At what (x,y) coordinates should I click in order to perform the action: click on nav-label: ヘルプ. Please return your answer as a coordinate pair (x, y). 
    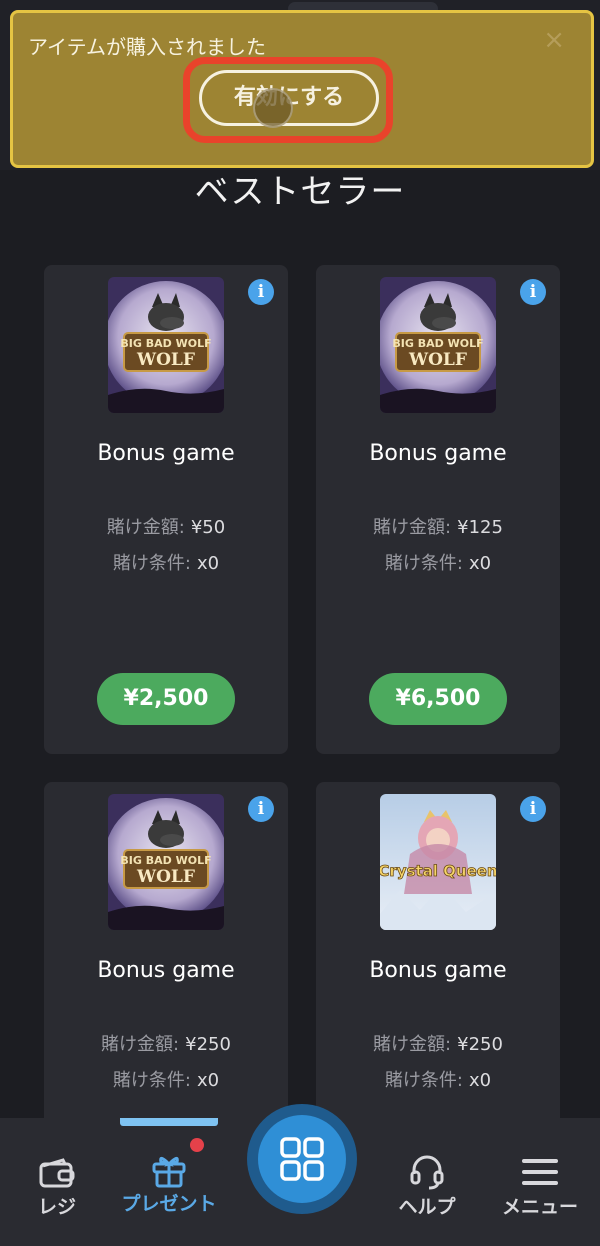
    Looking at the image, I should click on (427, 1207).